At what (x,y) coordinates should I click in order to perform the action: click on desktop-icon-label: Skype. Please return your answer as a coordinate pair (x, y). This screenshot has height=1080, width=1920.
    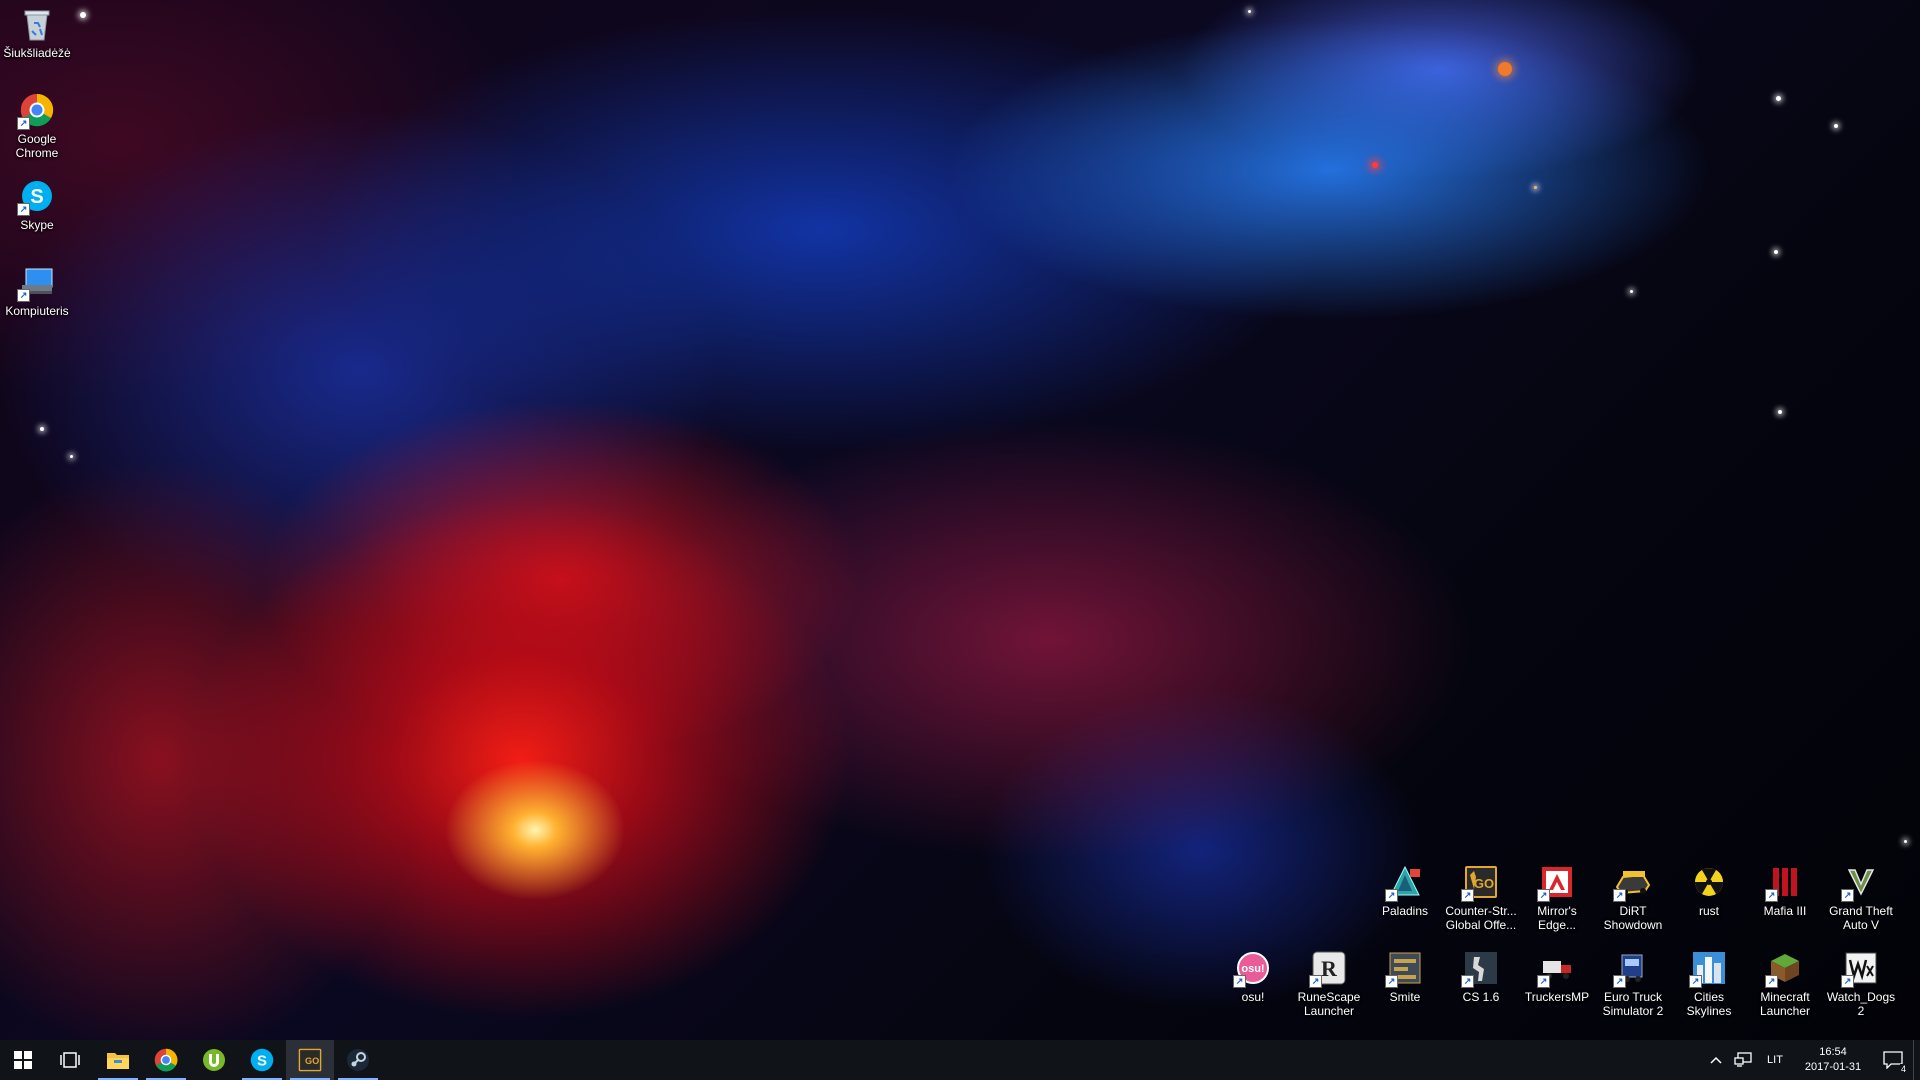
    Looking at the image, I should click on (37, 225).